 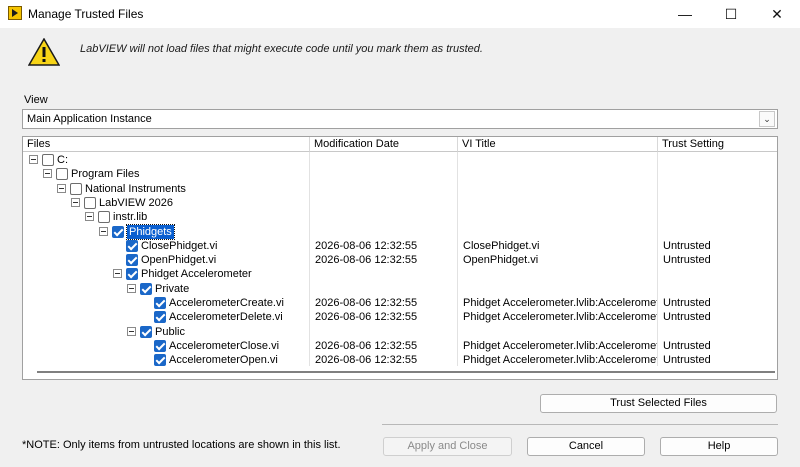 I want to click on warning-icon, so click(x=44, y=52).